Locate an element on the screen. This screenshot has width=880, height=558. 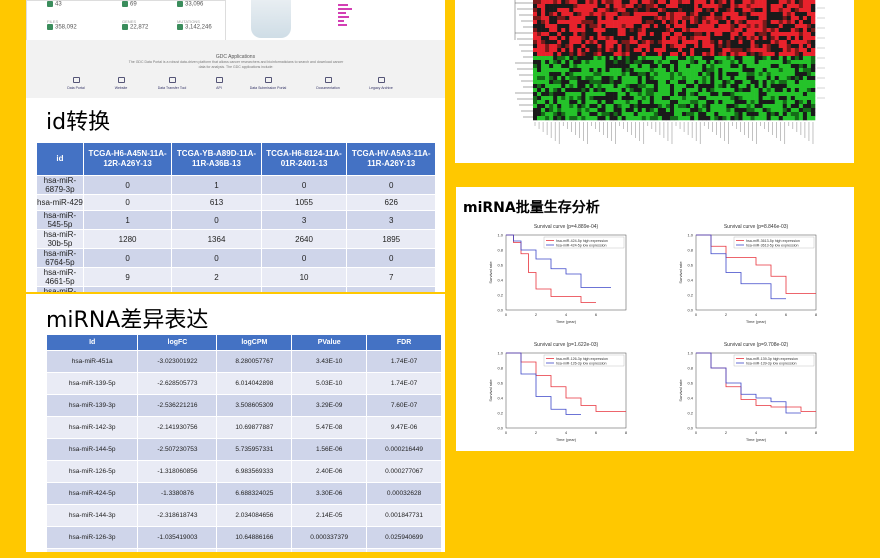
app-documentation: Documentation is located at coordinates (328, 83).